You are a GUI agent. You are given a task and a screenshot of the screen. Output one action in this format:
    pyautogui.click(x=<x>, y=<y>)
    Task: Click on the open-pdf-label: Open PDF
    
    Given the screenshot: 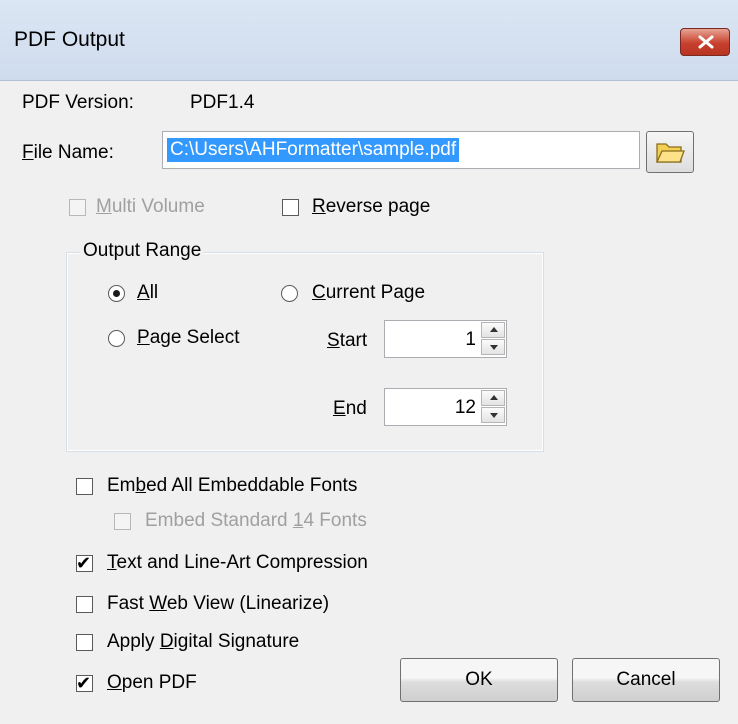 What is the action you would take?
    pyautogui.click(x=152, y=682)
    